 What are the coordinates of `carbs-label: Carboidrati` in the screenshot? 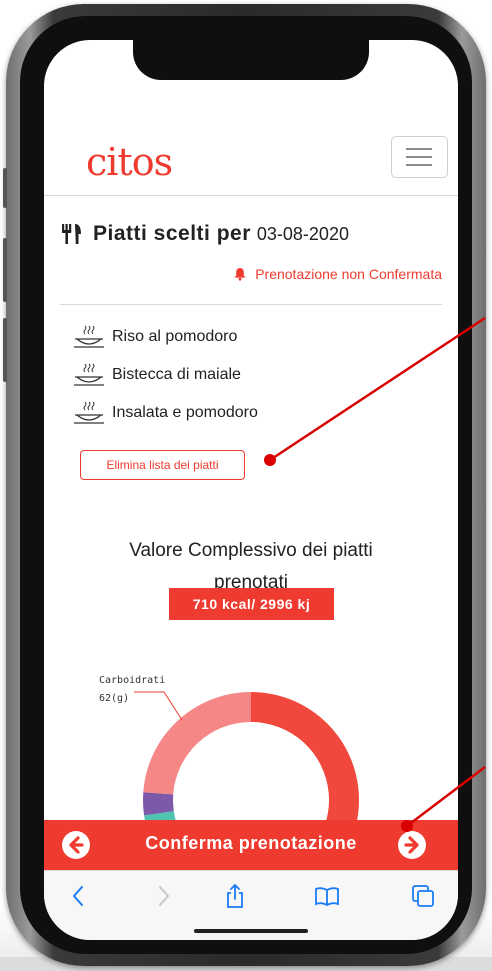 It's located at (132, 680).